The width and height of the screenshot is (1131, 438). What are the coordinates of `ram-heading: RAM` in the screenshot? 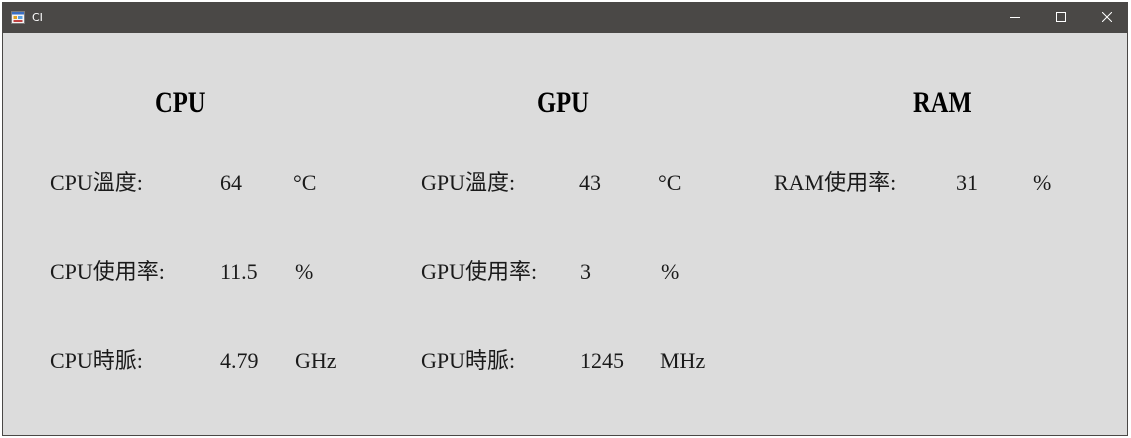 It's located at (942, 102).